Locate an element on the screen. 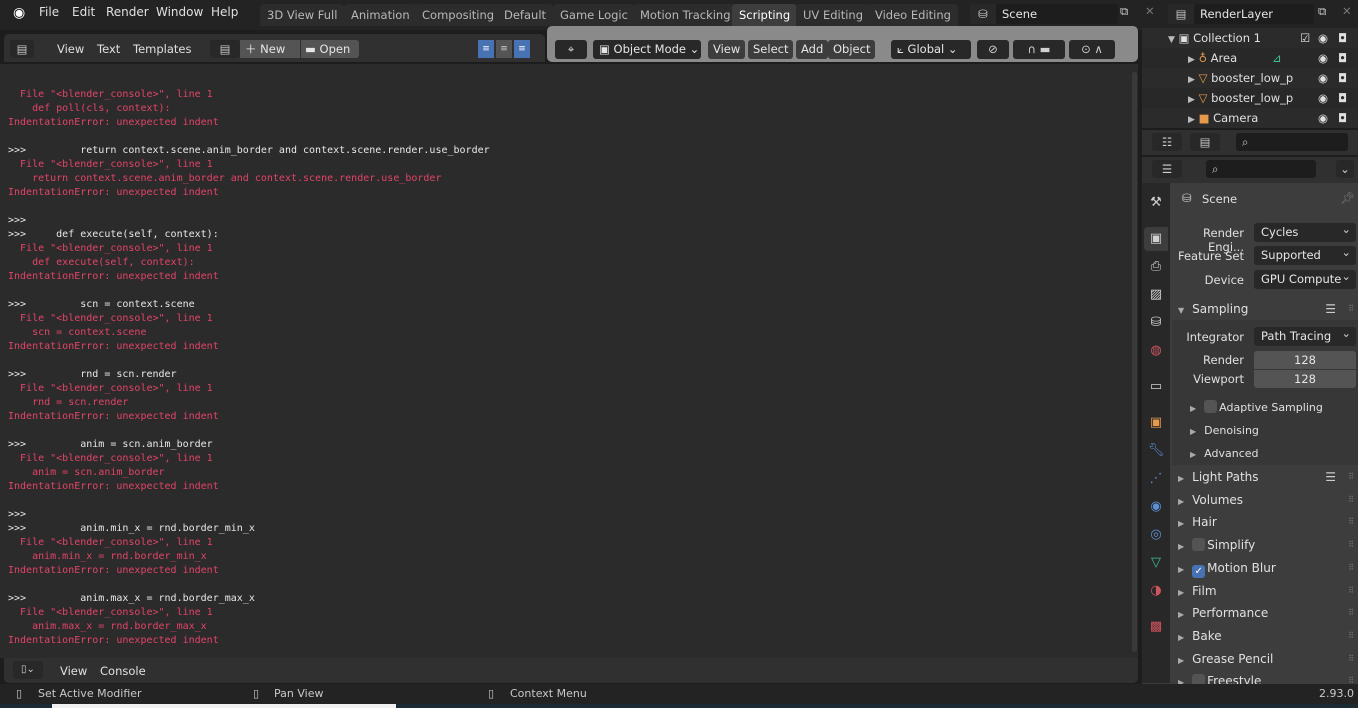 This screenshot has width=1358, height=708. tab-compositing: Compositing is located at coordinates (458, 15).